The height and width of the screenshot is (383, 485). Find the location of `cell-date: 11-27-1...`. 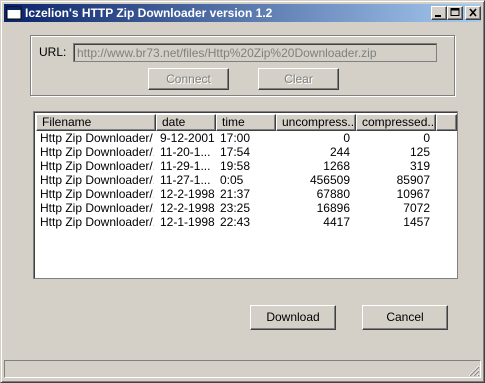

cell-date: 11-27-1... is located at coordinates (185, 180).